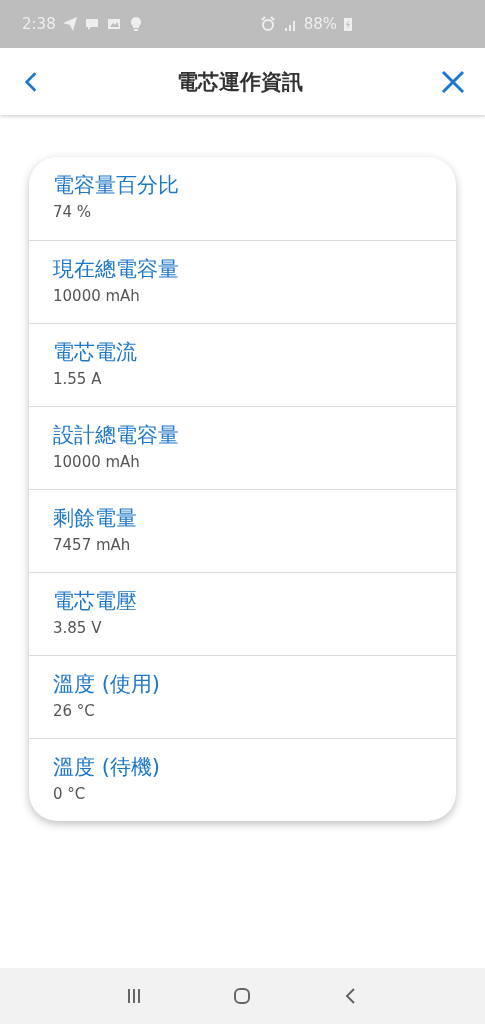  Describe the element at coordinates (95, 518) in the screenshot. I see `info-label: 剩餘電量` at that location.